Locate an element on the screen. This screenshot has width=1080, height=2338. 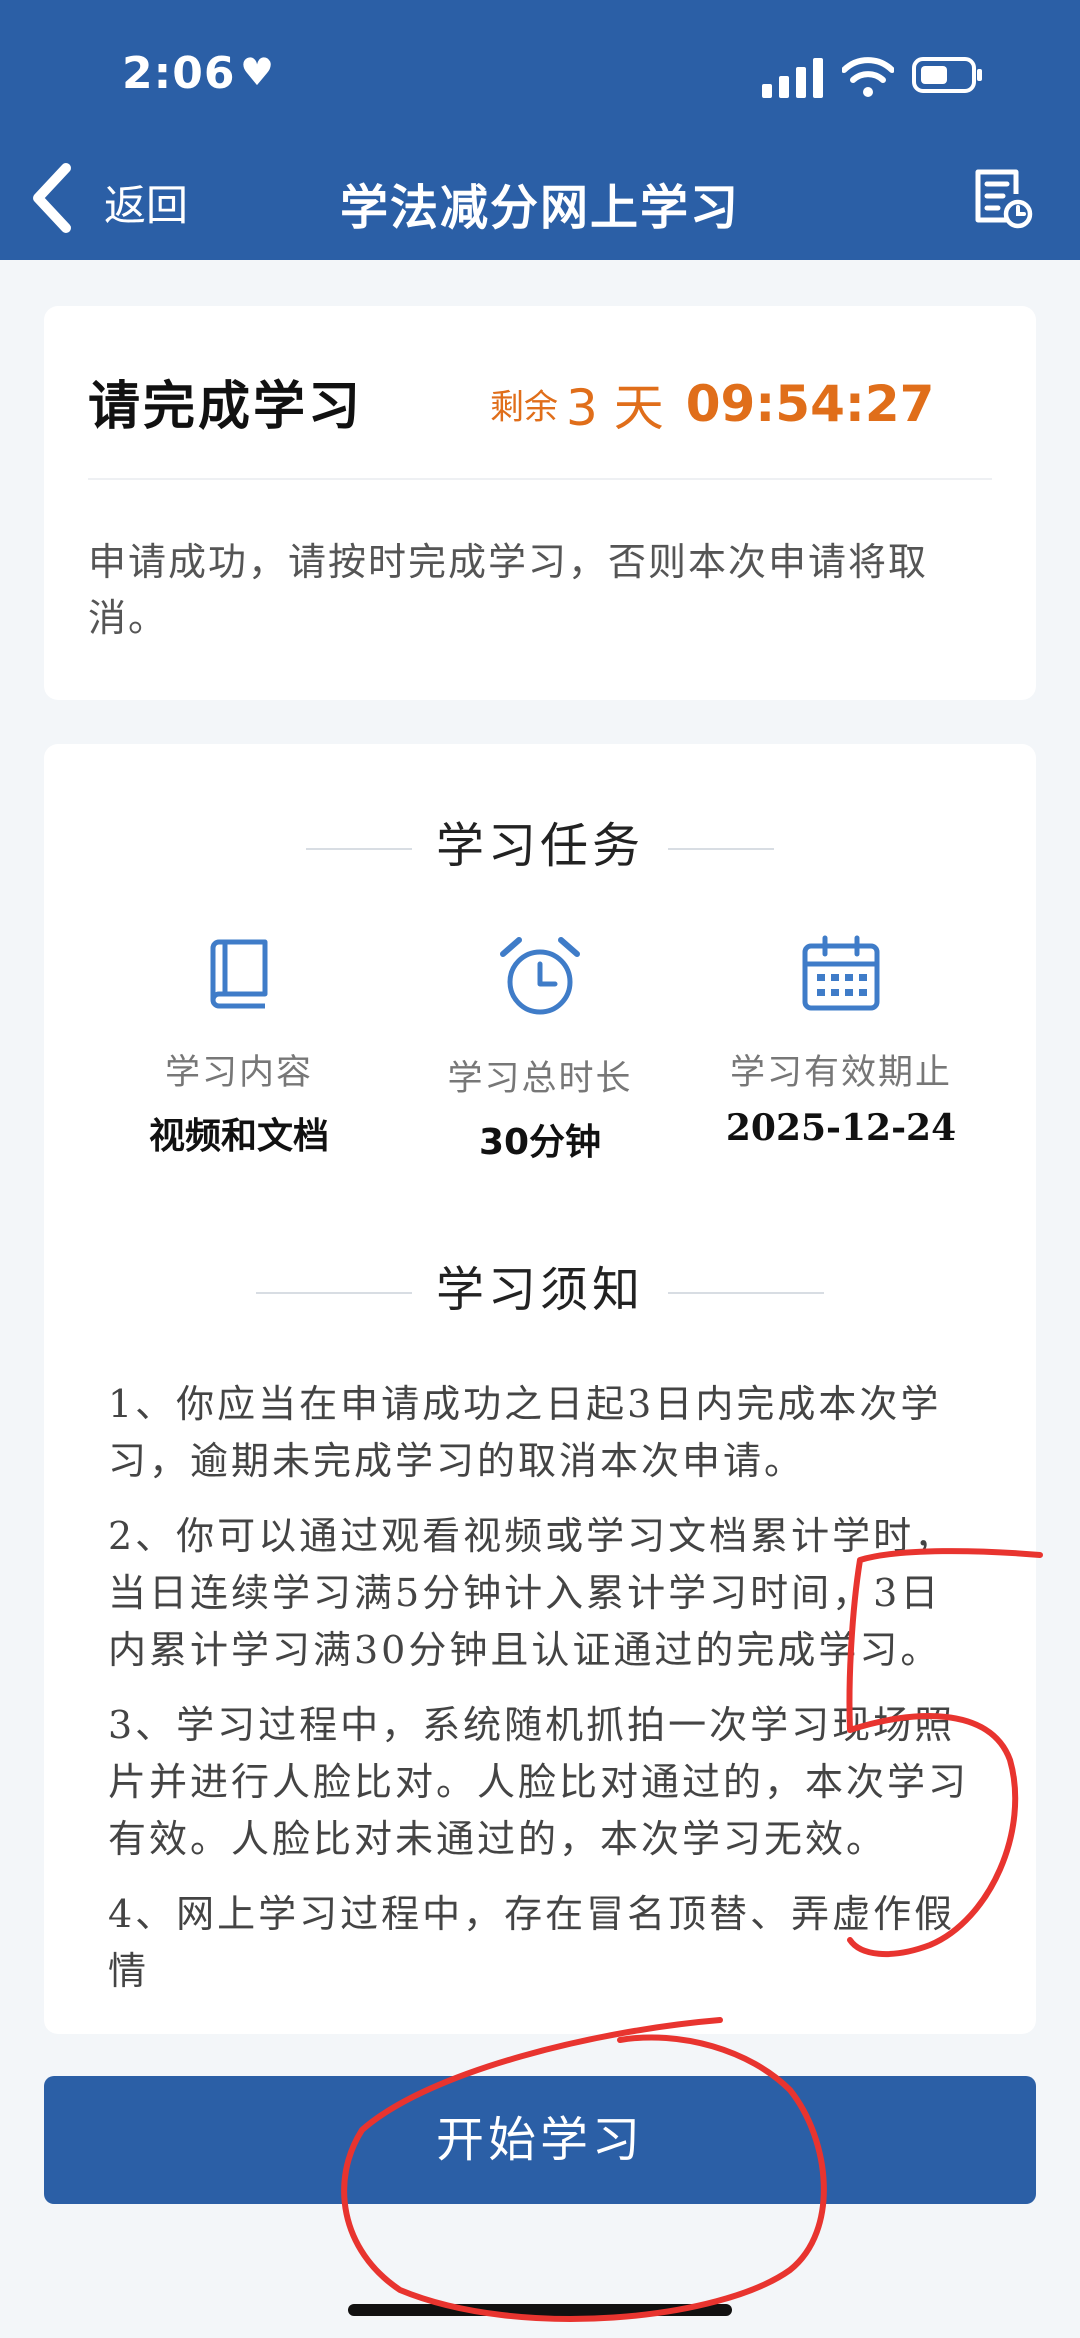
task-value: 视频和文档 is located at coordinates (238, 1136).